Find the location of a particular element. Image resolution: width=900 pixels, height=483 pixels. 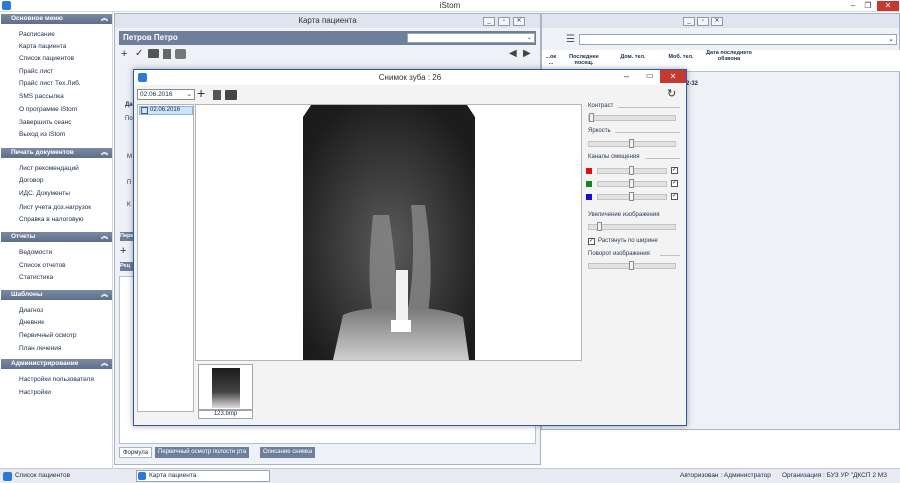

green-channel-swatch is located at coordinates (589, 184).